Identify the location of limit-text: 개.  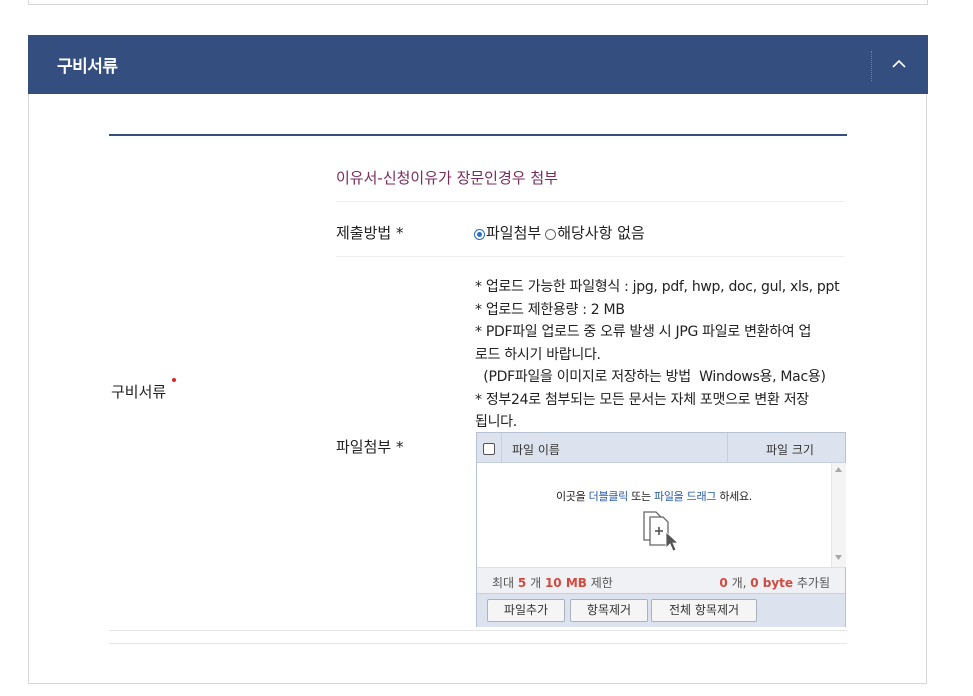
(535, 583).